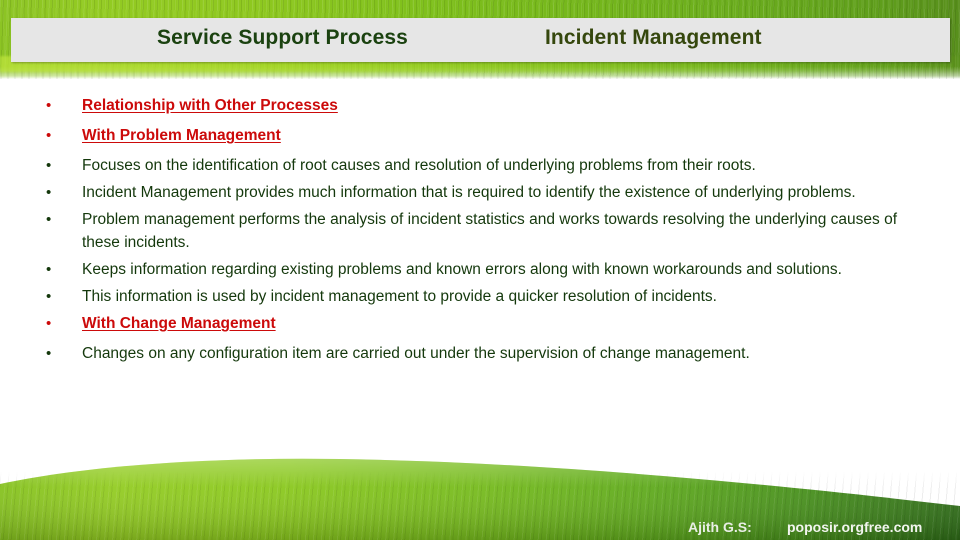 This screenshot has width=960, height=540. I want to click on footer-author: Ajith G.S:, so click(720, 527).